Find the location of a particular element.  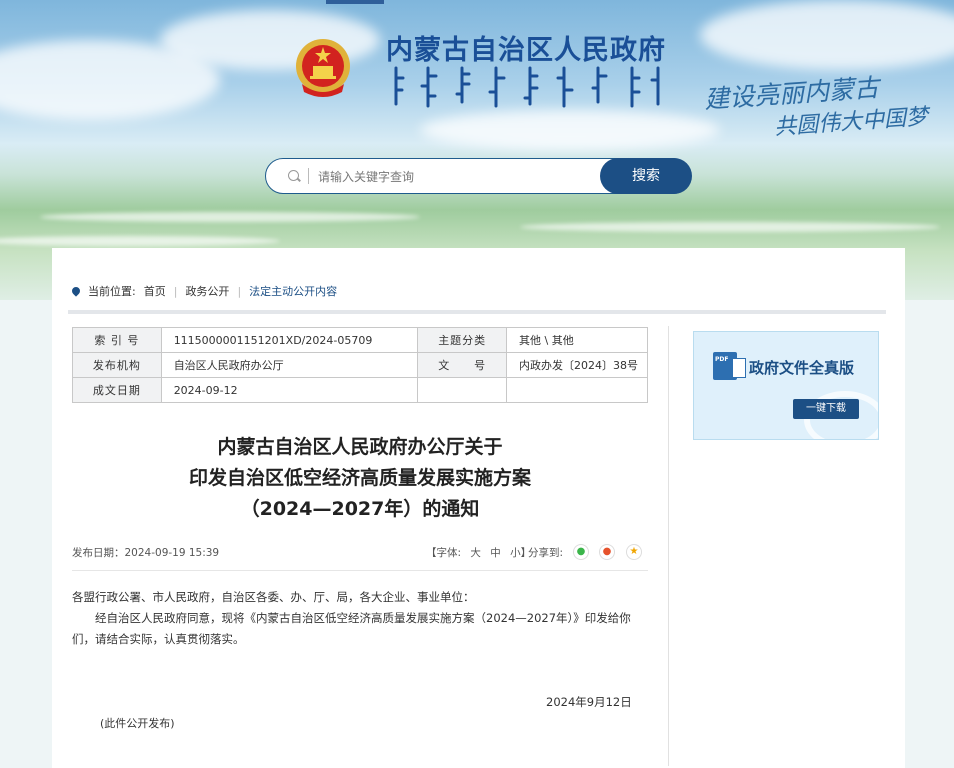

issuer-label: 发布机构 is located at coordinates (117, 365).